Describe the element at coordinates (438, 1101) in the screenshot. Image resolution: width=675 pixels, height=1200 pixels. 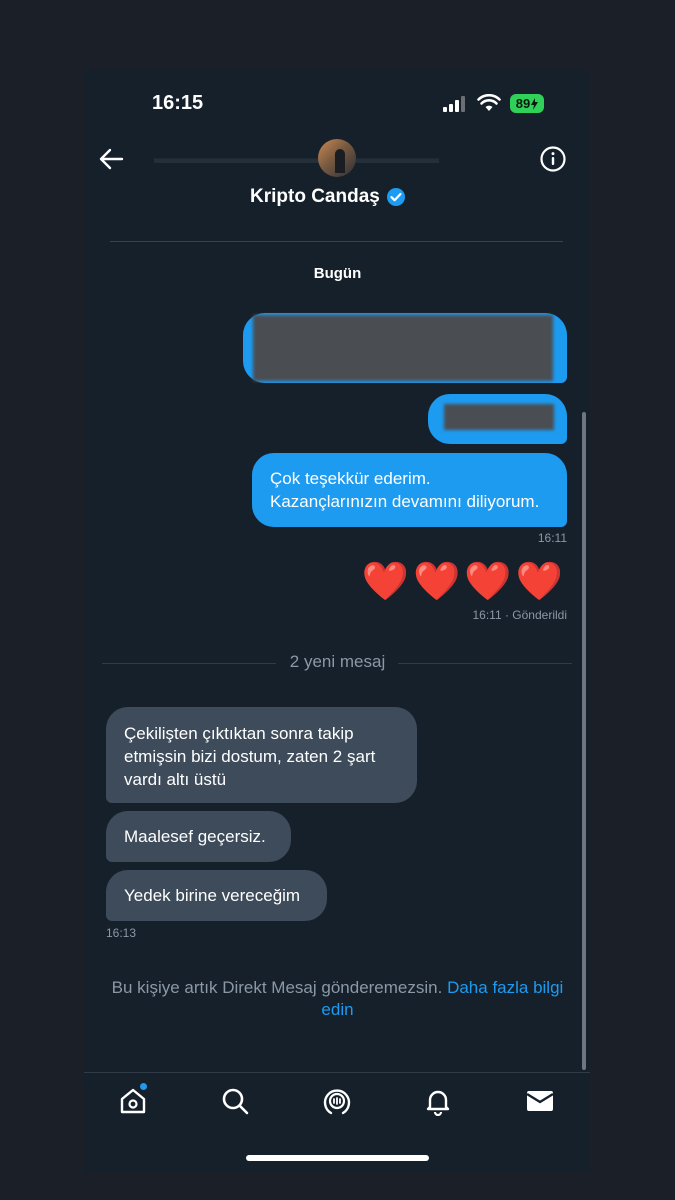
I see `notifications-icon` at that location.